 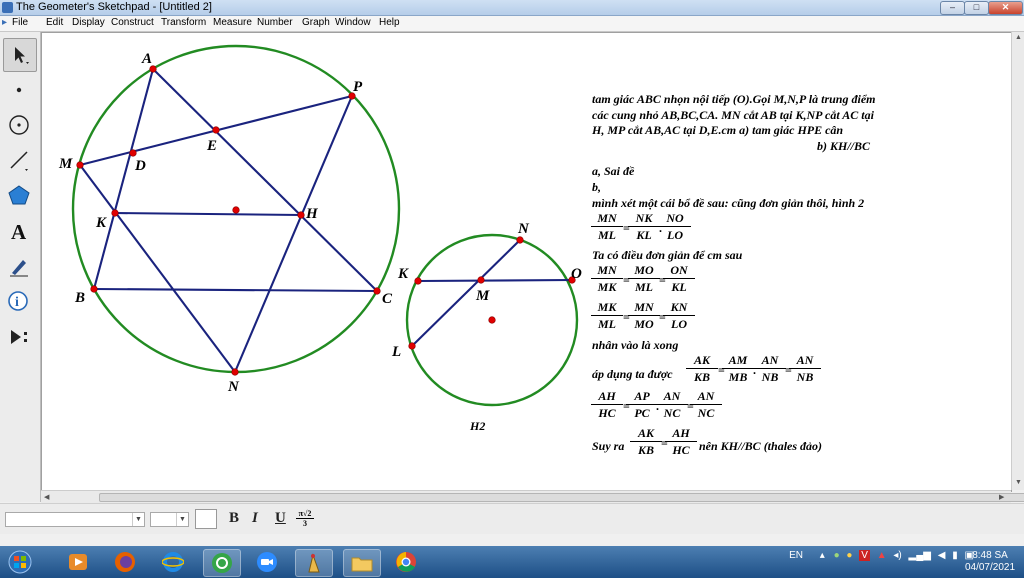 I want to click on zoom-icon, so click(x=267, y=562).